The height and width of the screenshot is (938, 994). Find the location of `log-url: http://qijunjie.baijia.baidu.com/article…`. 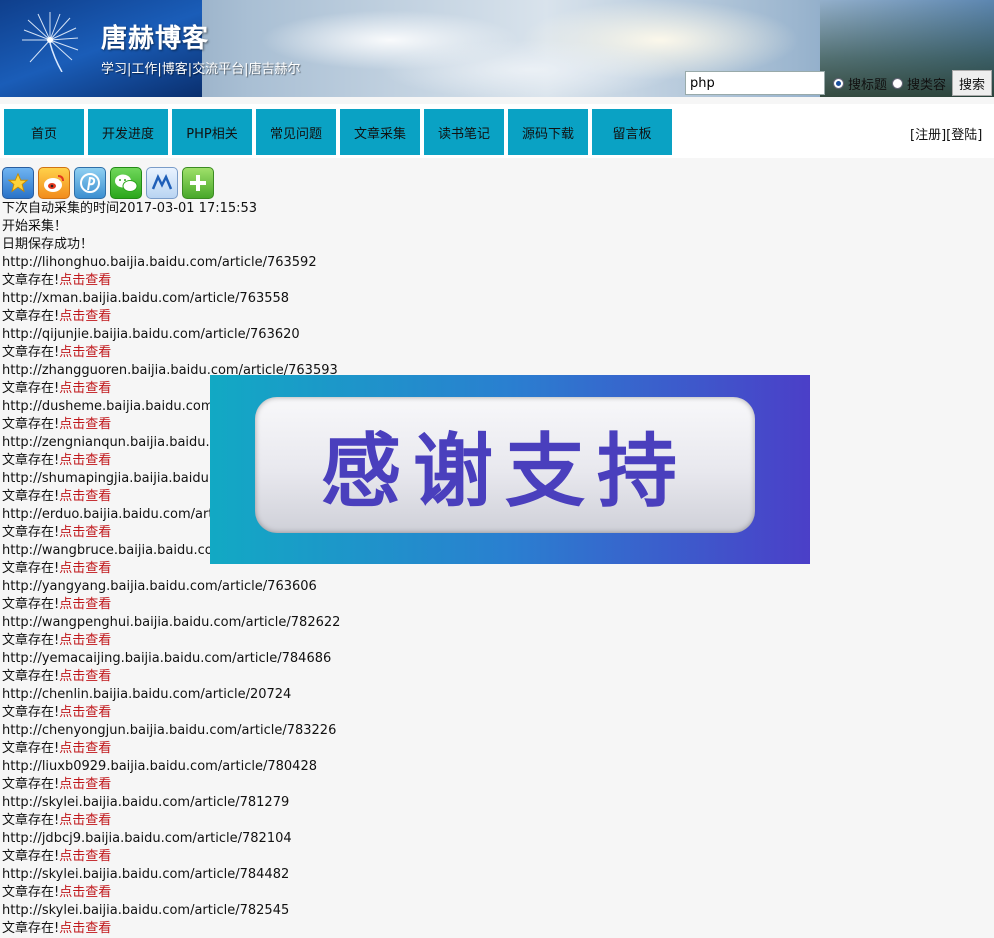

log-url: http://qijunjie.baijia.baidu.com/article… is located at coordinates (151, 334).